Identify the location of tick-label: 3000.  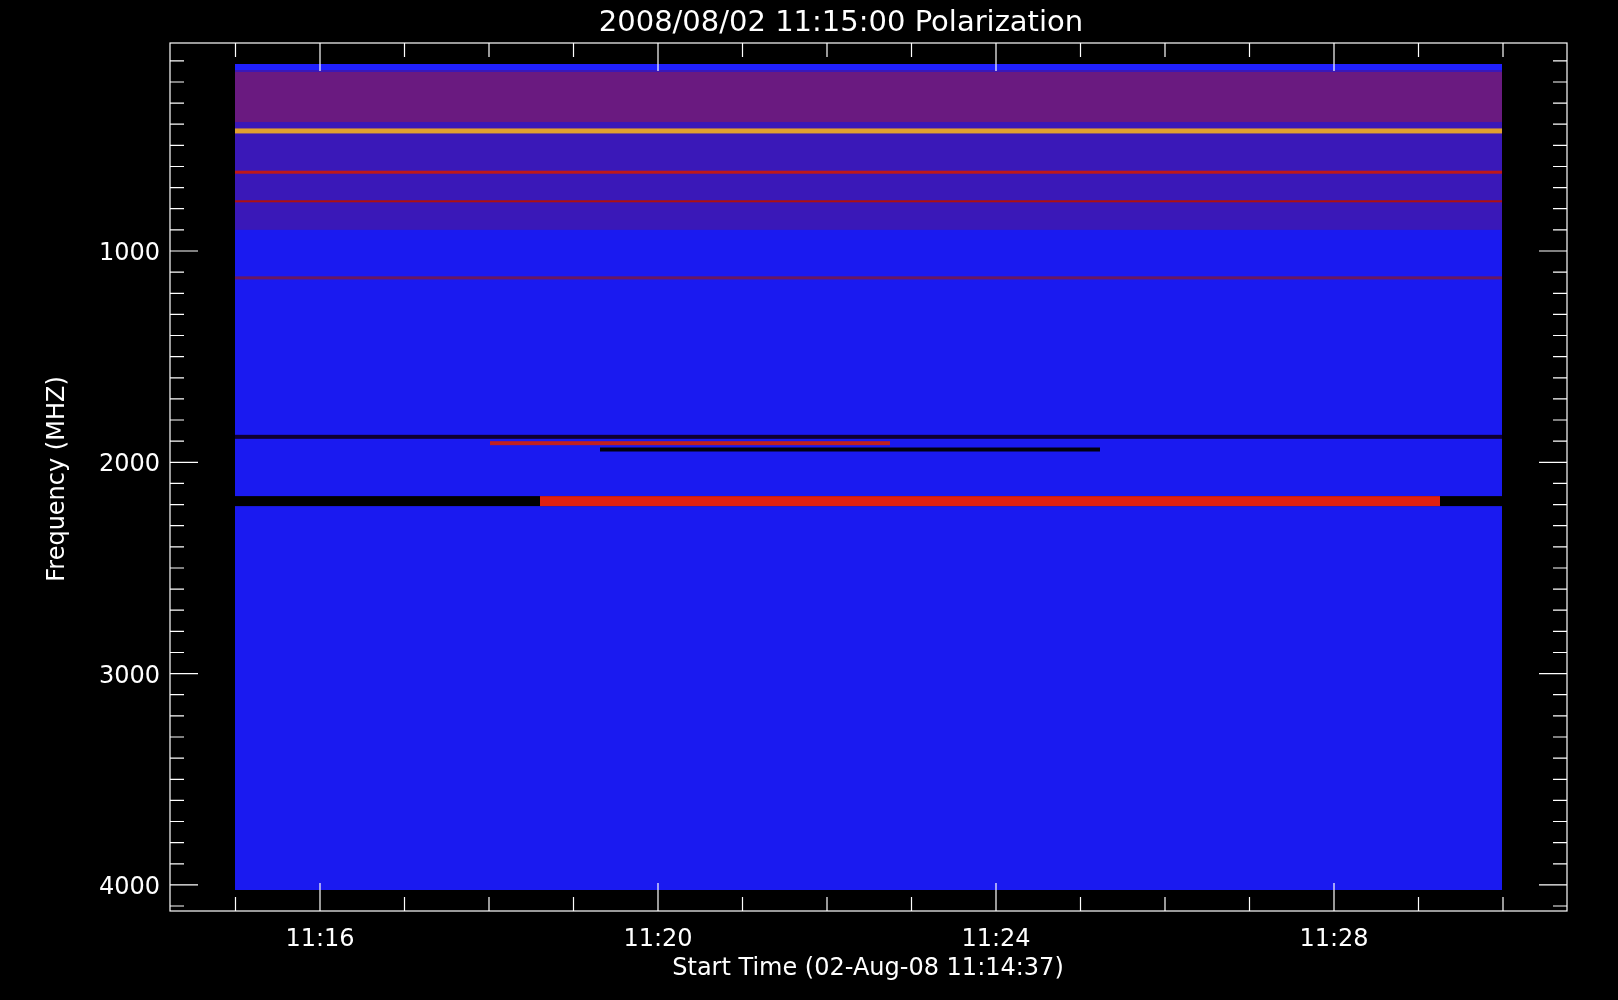
(129, 674).